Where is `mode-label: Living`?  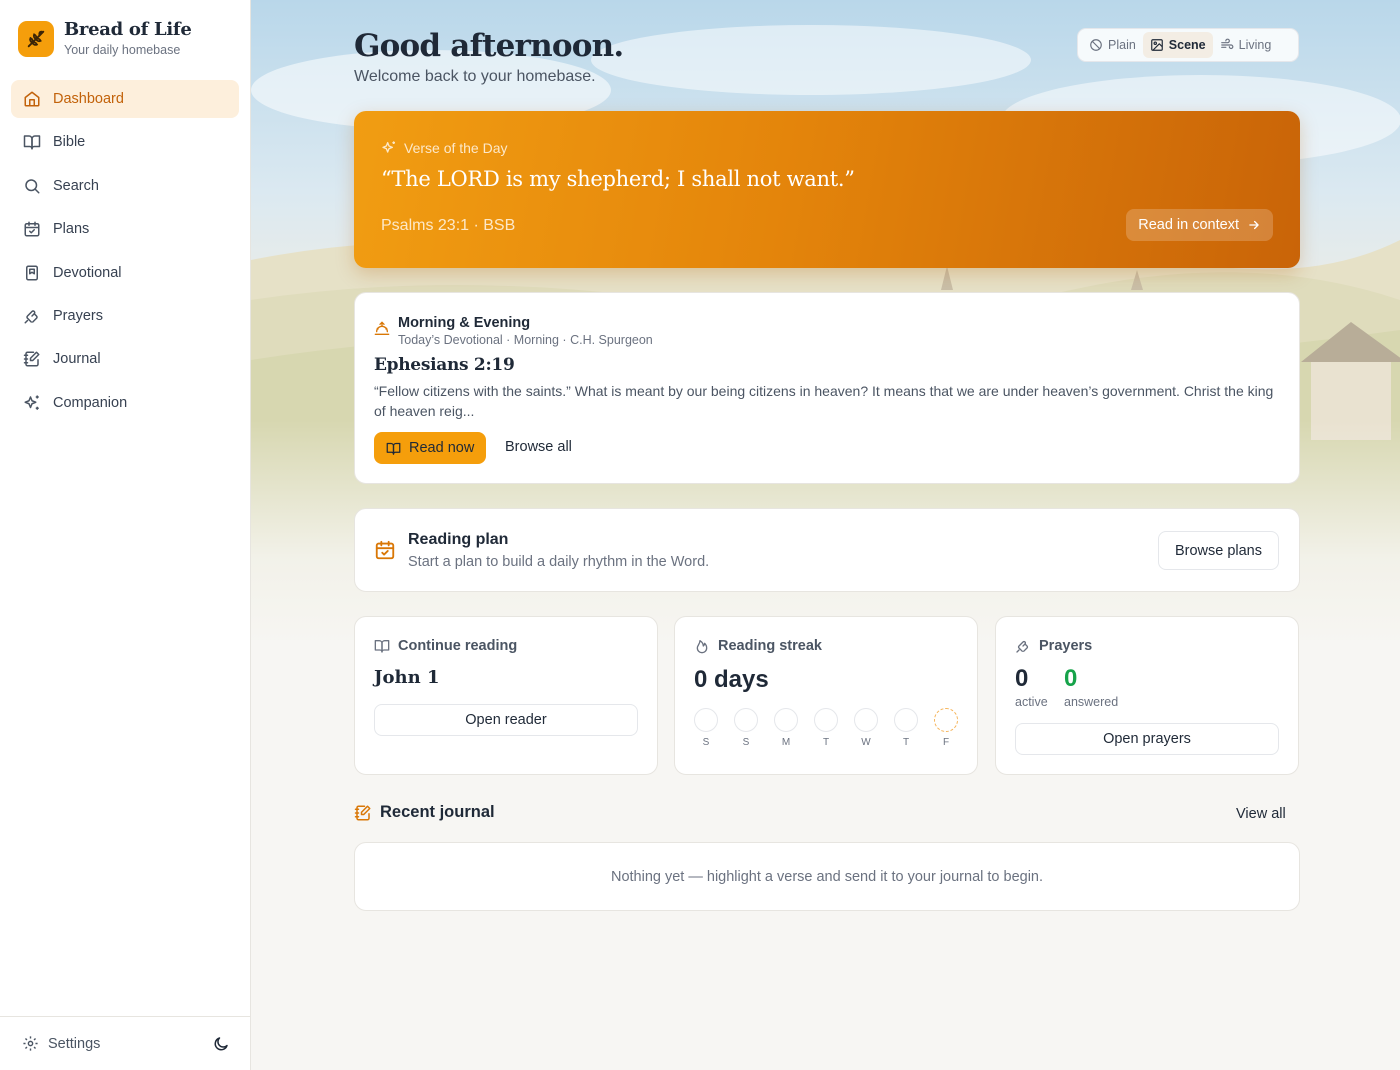
mode-label: Living is located at coordinates (1255, 45).